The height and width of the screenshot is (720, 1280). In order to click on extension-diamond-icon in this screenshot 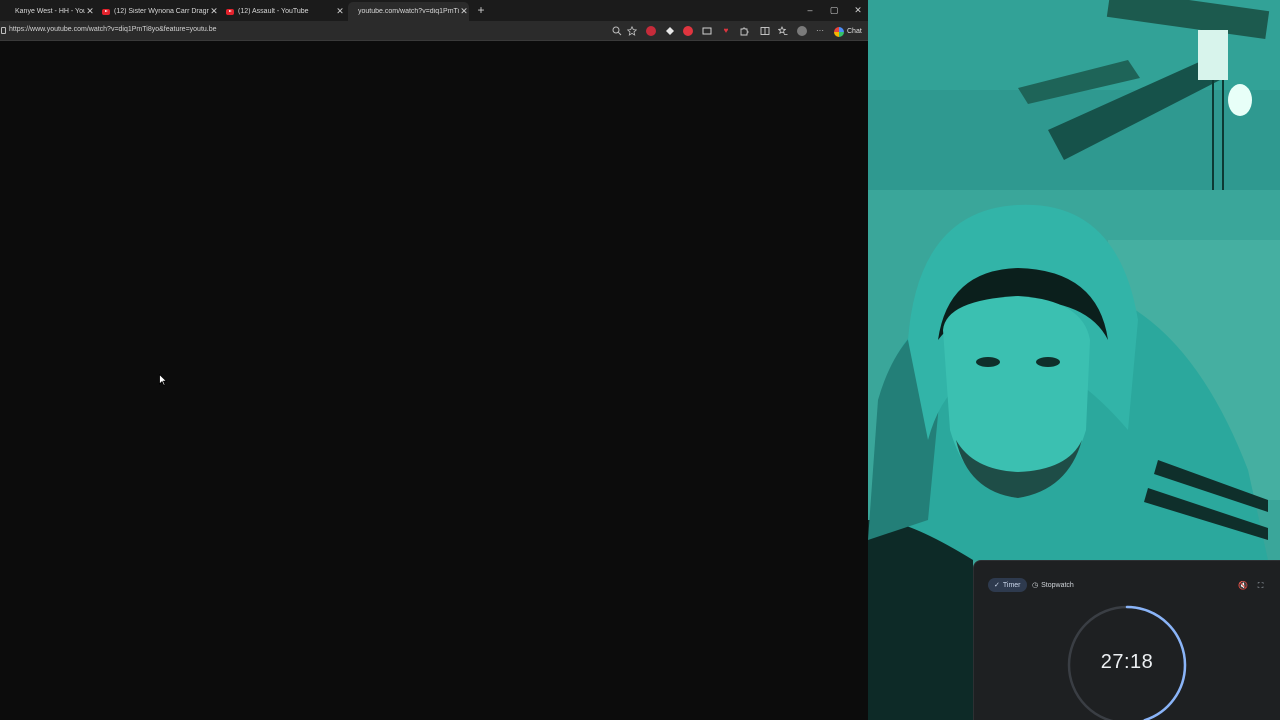, I will do `click(670, 31)`.